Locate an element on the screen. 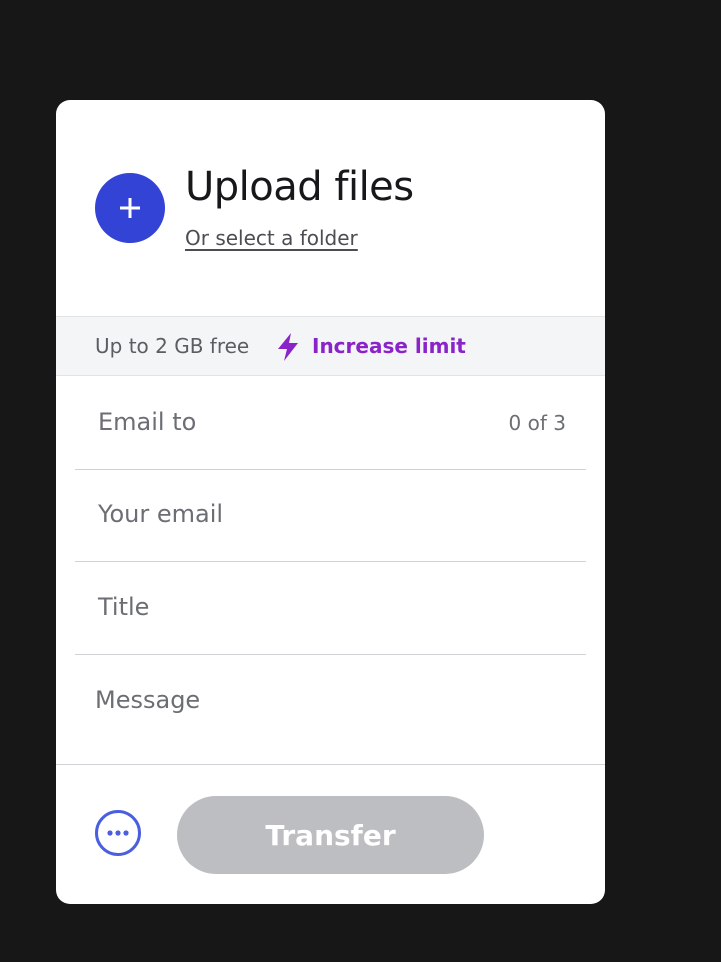  add-files-button is located at coordinates (130, 208).